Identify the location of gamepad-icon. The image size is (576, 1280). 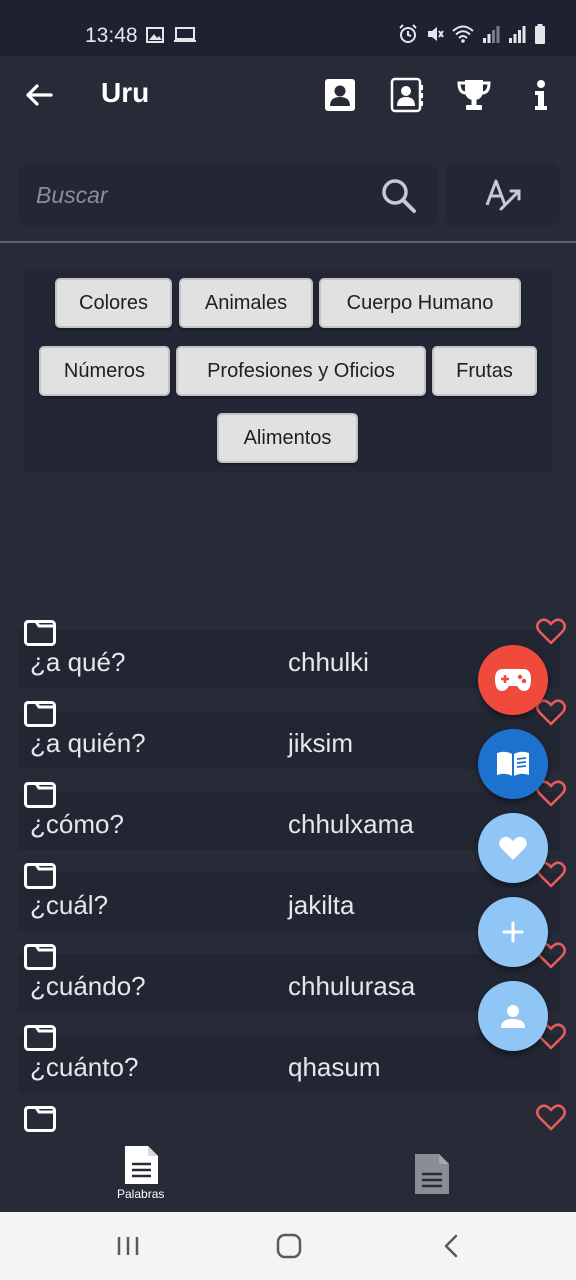
(513, 680).